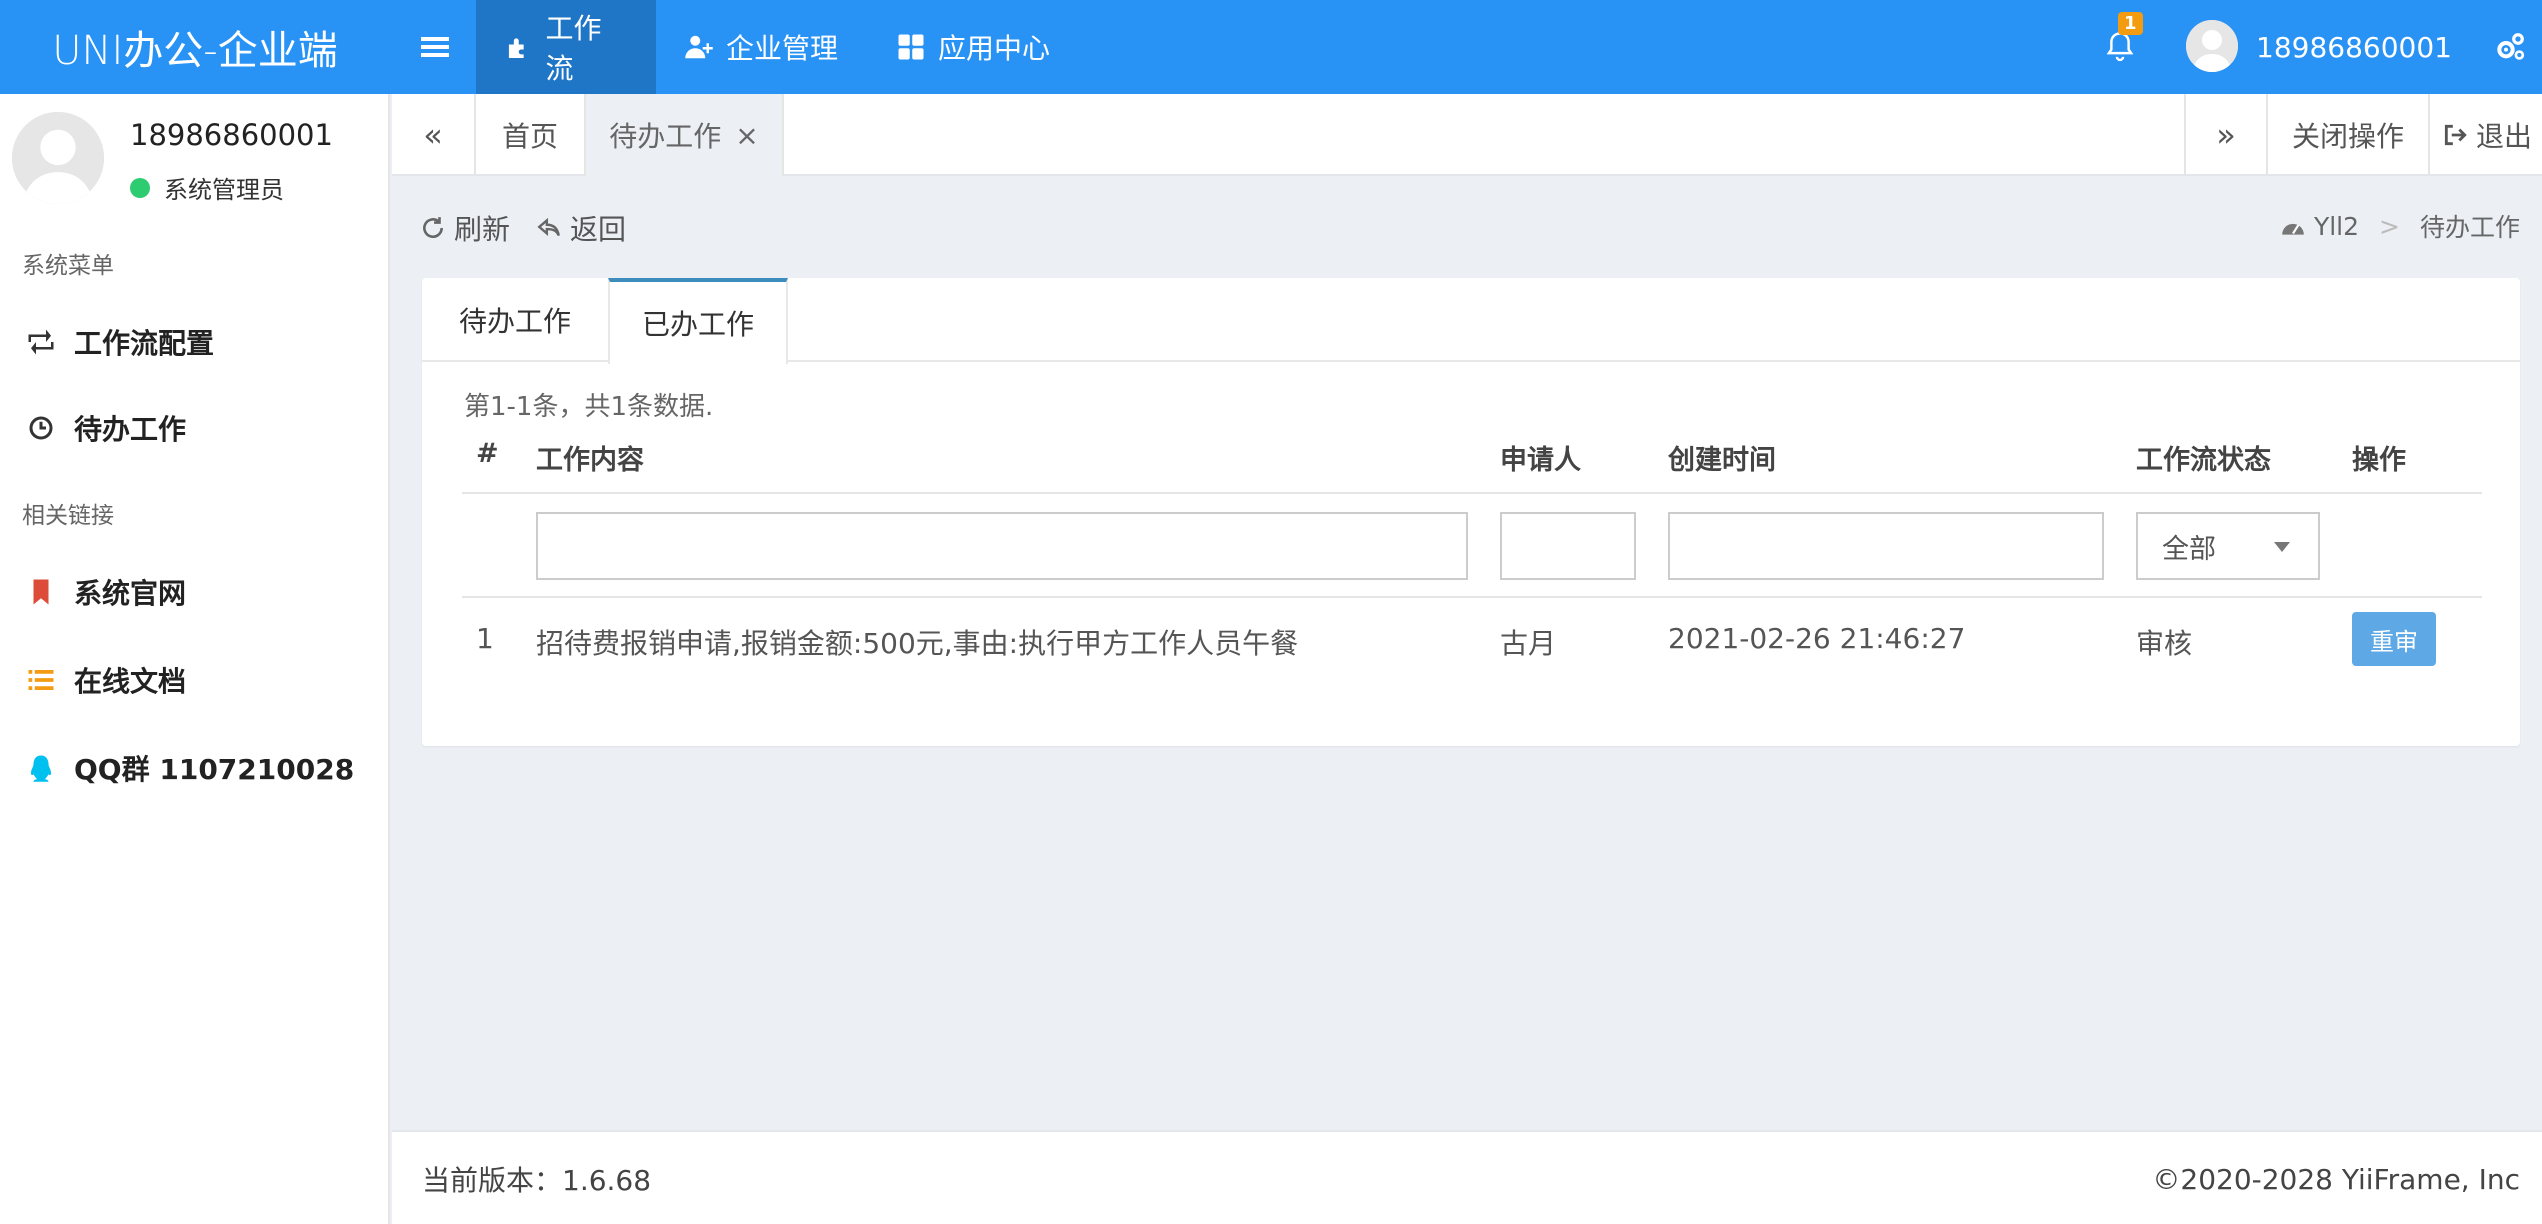 The image size is (2542, 1224). What do you see at coordinates (214, 769) in the screenshot?
I see `sidebar-item-label: QQ群 1107210028` at bounding box center [214, 769].